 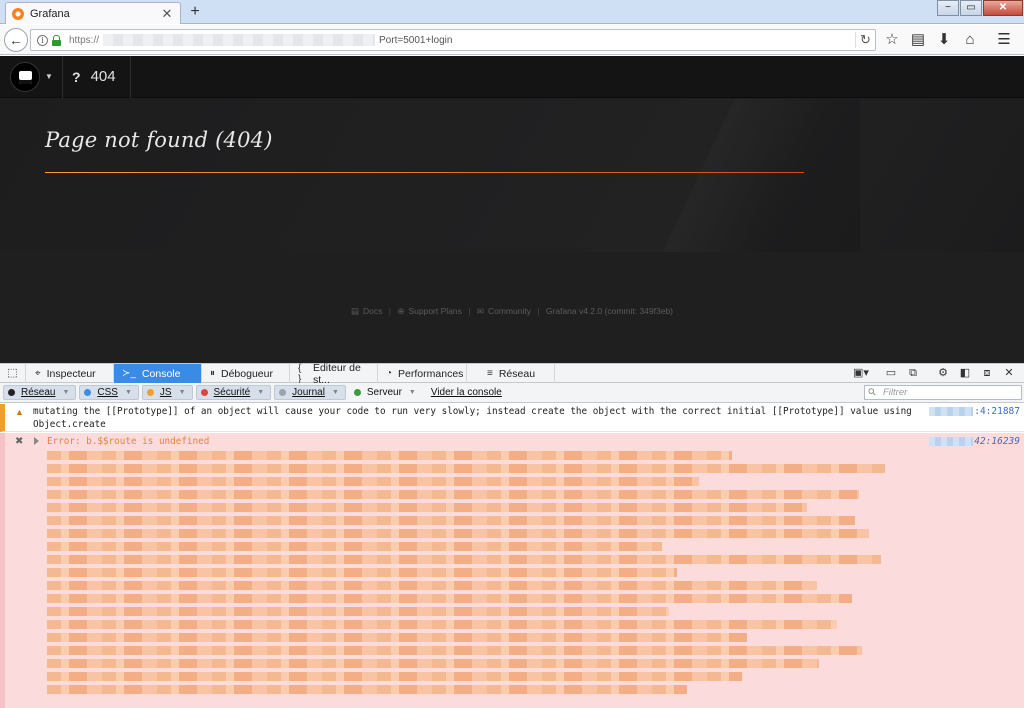 I want to click on performance-icon: ◔, so click(x=389, y=373).